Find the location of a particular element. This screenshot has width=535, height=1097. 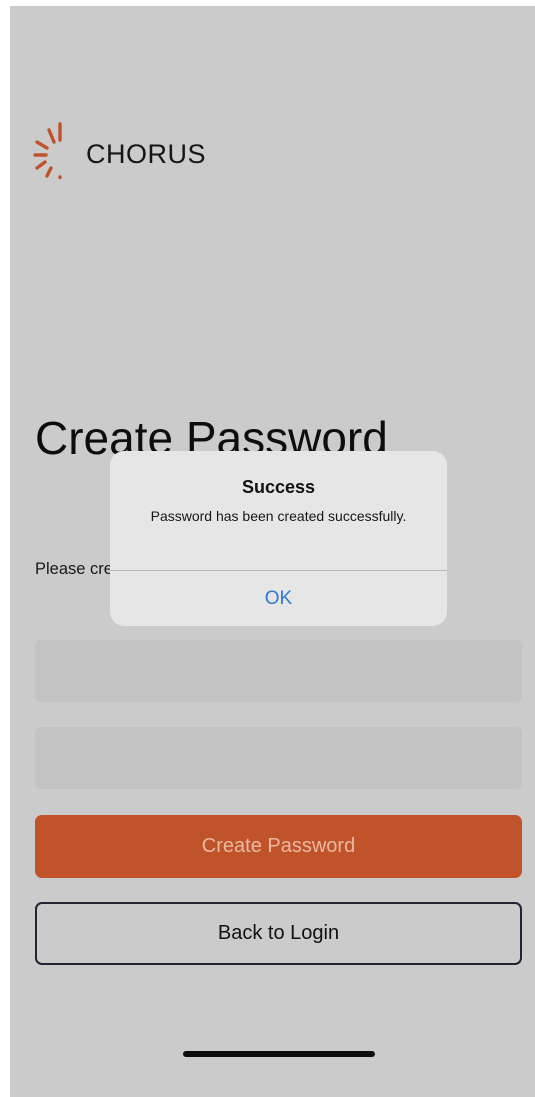

alert-title: Success is located at coordinates (278, 487).